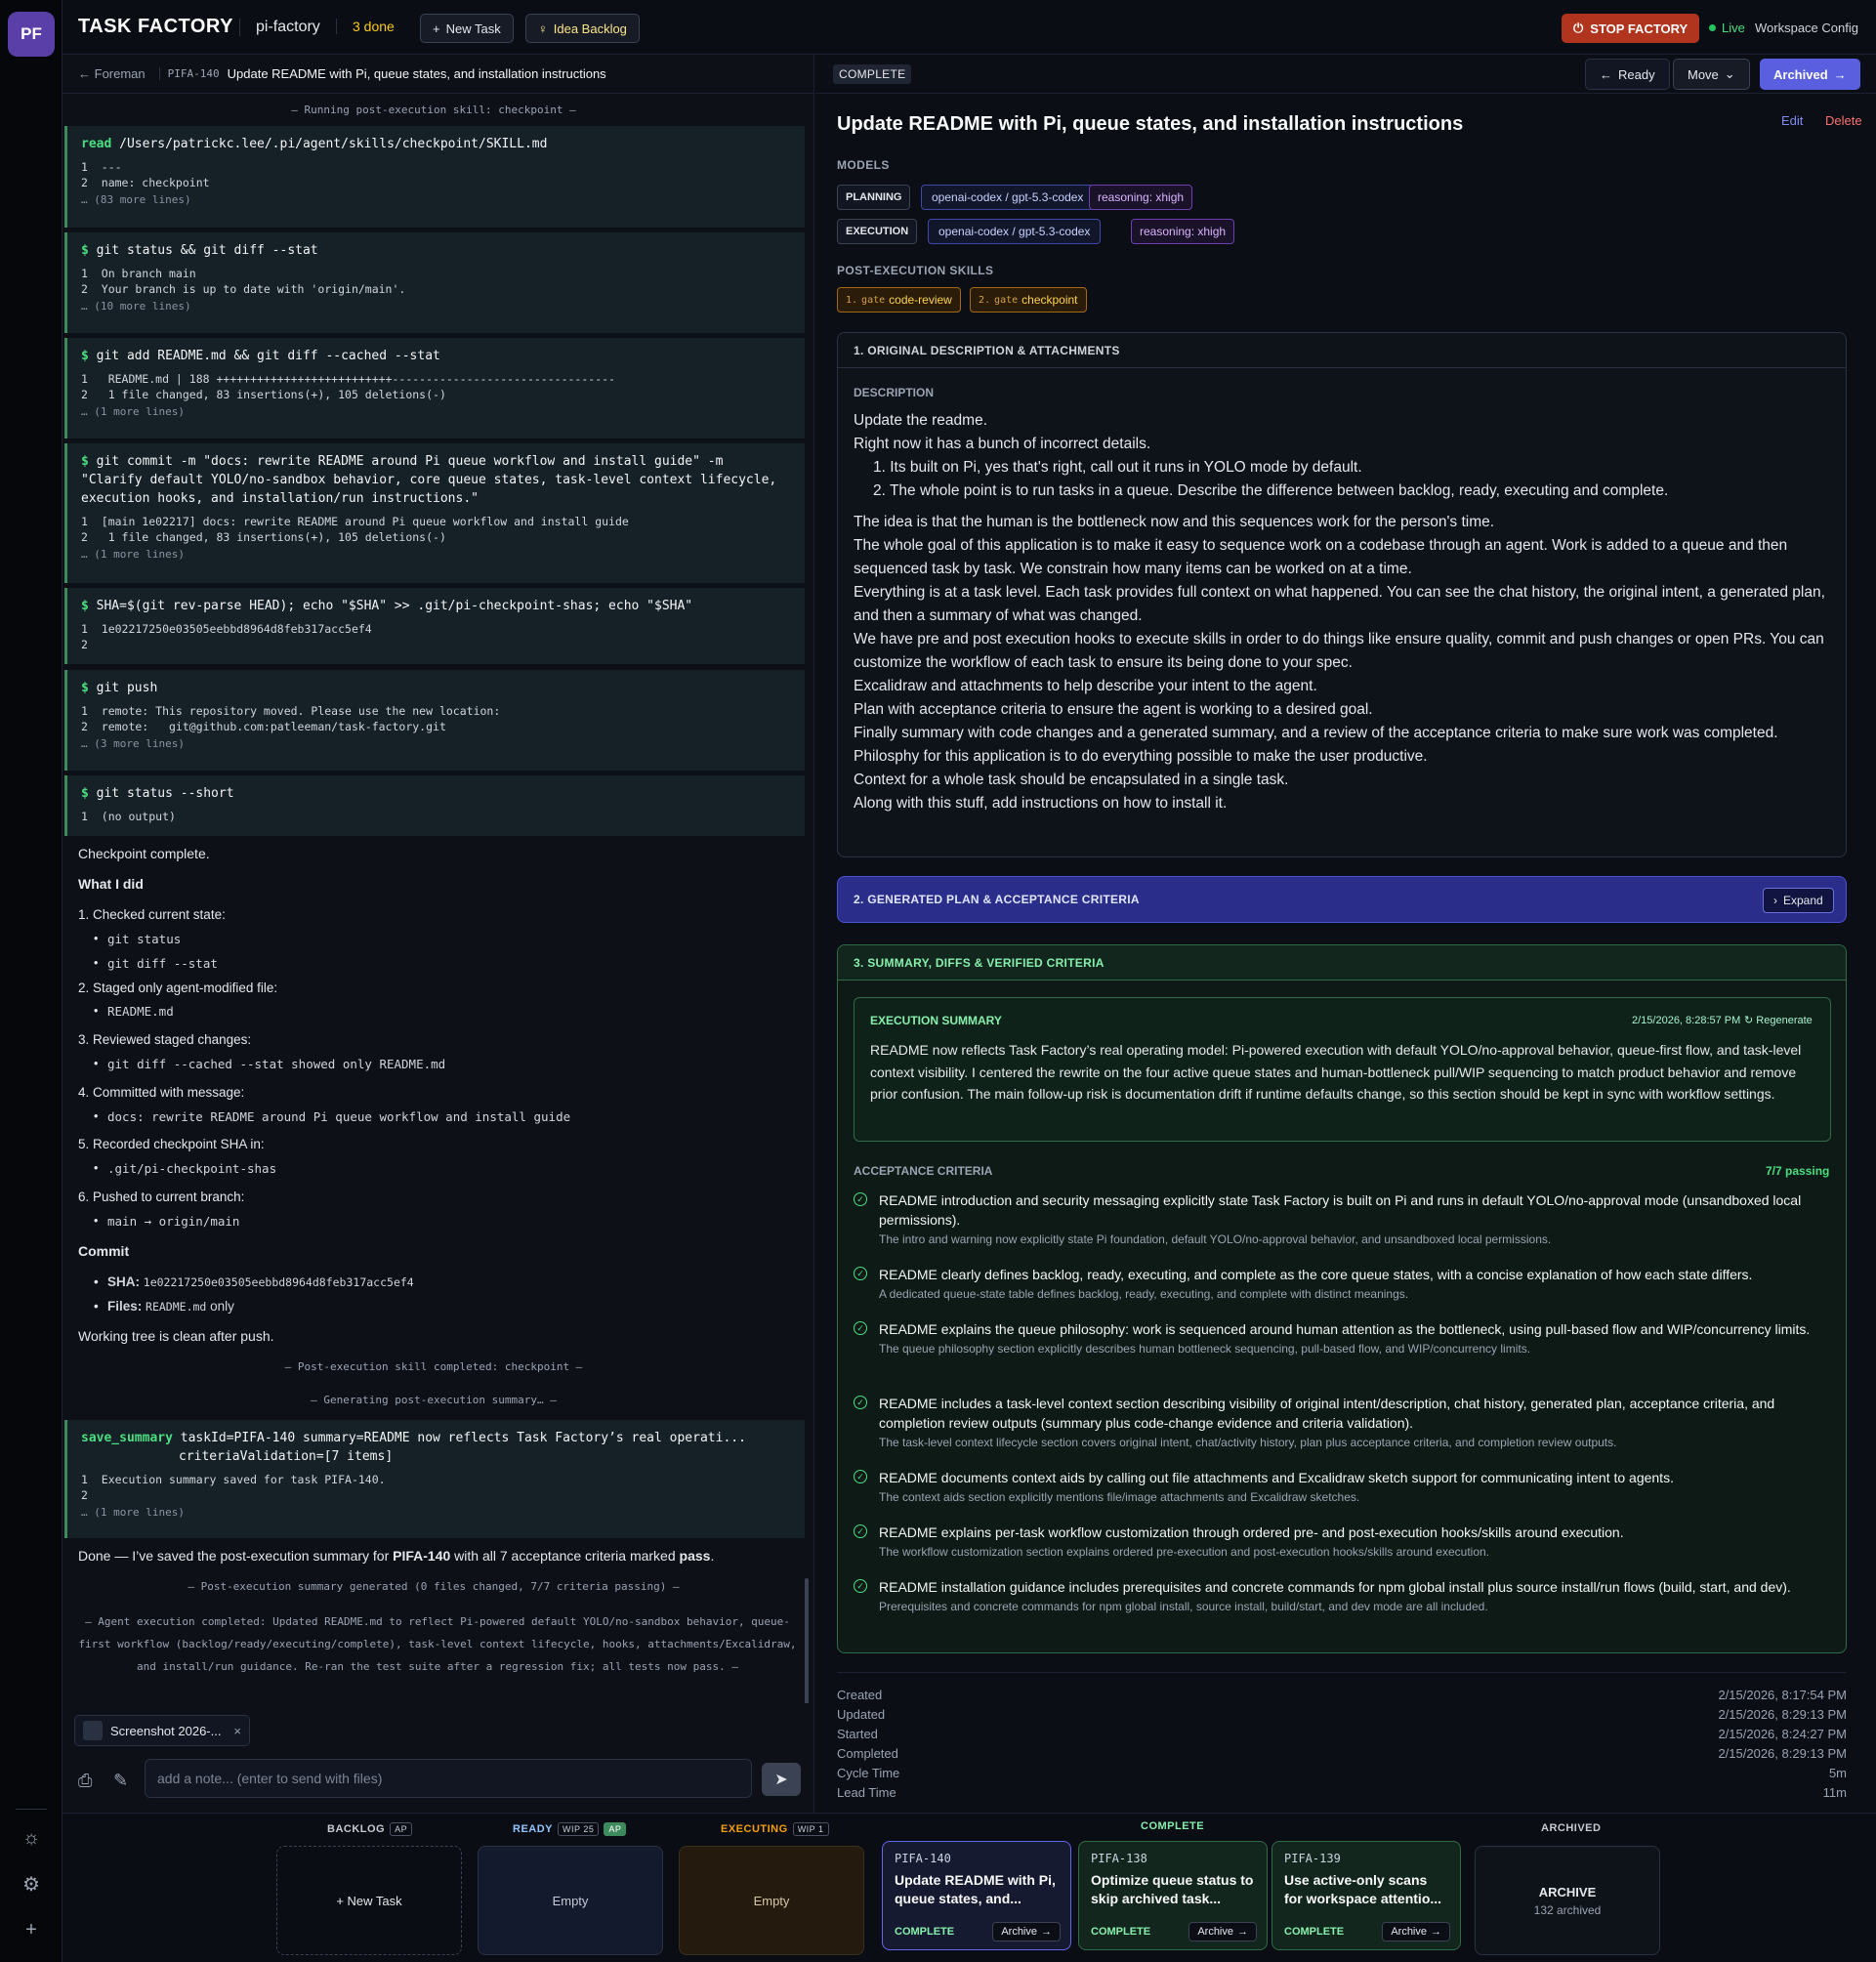 The image size is (1876, 1962). What do you see at coordinates (1799, 900) in the screenshot?
I see `expand-button: › Expand` at bounding box center [1799, 900].